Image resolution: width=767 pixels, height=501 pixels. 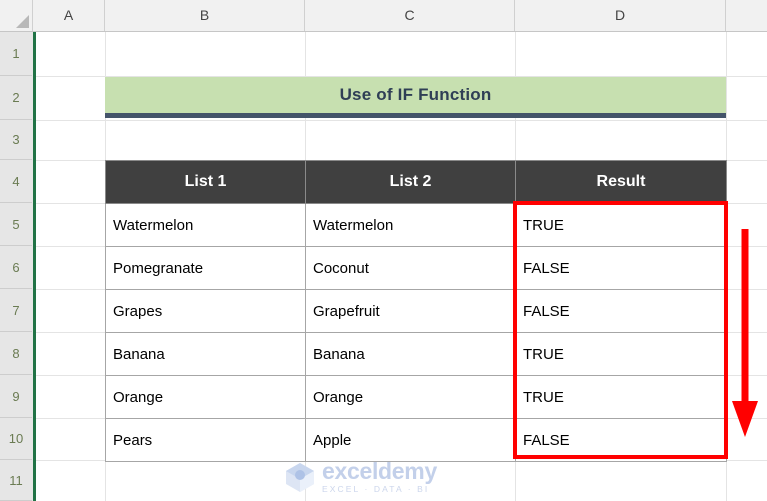 I want to click on row-header-7: 7, so click(x=16, y=310).